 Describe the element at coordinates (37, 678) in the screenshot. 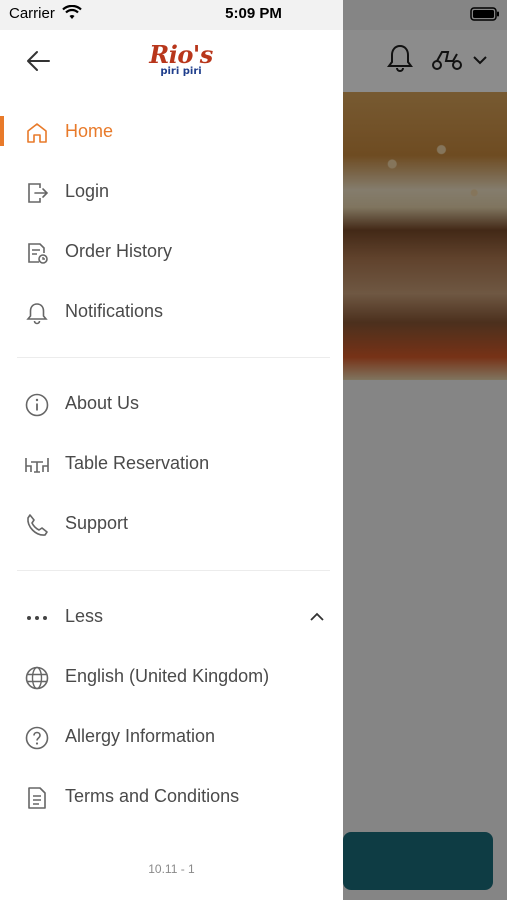

I see `globe-icon` at that location.